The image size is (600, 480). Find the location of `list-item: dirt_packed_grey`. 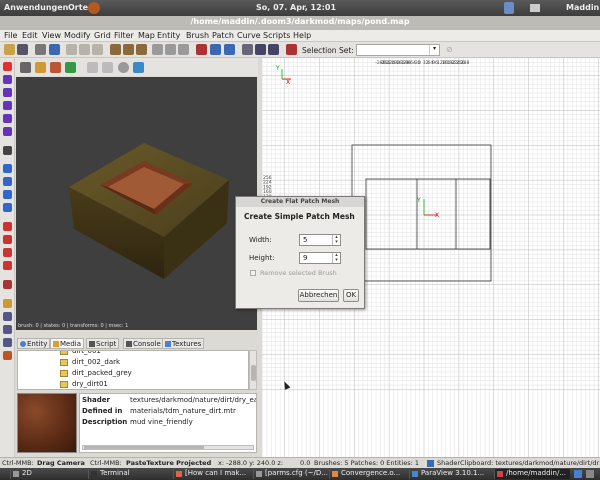

list-item: dirt_packed_grey is located at coordinates (96, 374).